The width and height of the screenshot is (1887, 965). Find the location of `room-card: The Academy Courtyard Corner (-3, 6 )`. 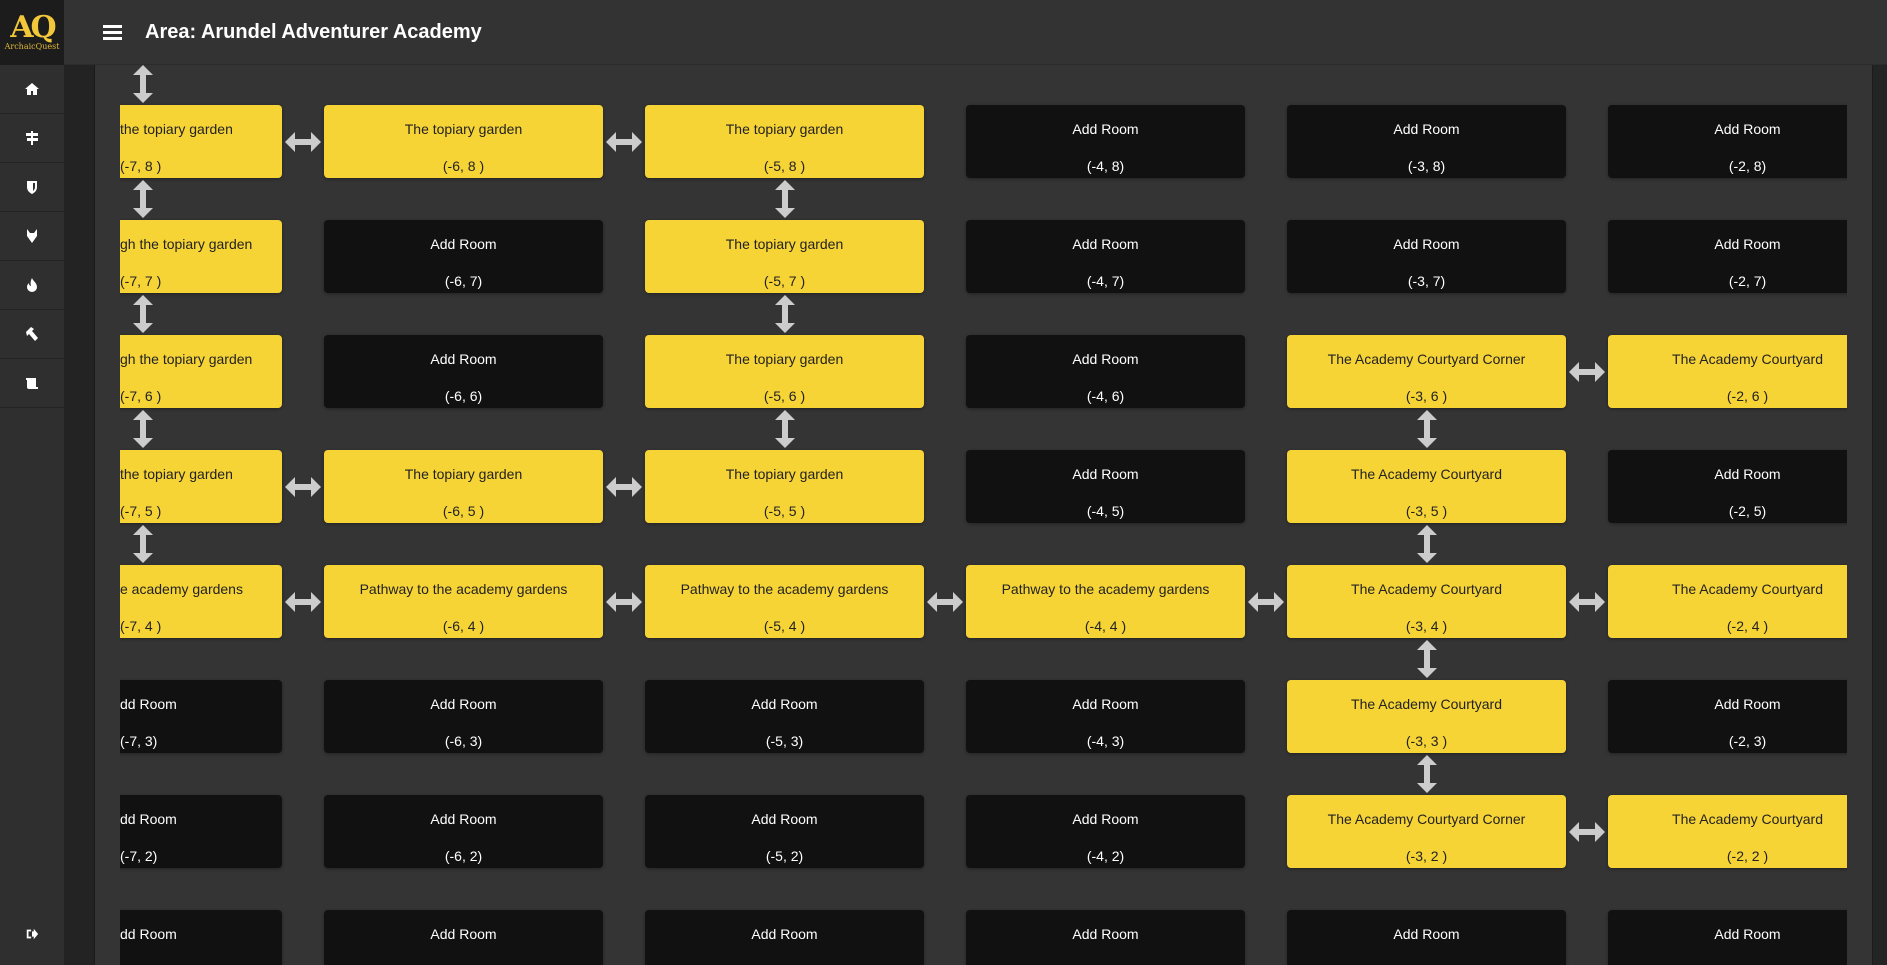

room-card: The Academy Courtyard Corner (-3, 6 ) is located at coordinates (1426, 371).